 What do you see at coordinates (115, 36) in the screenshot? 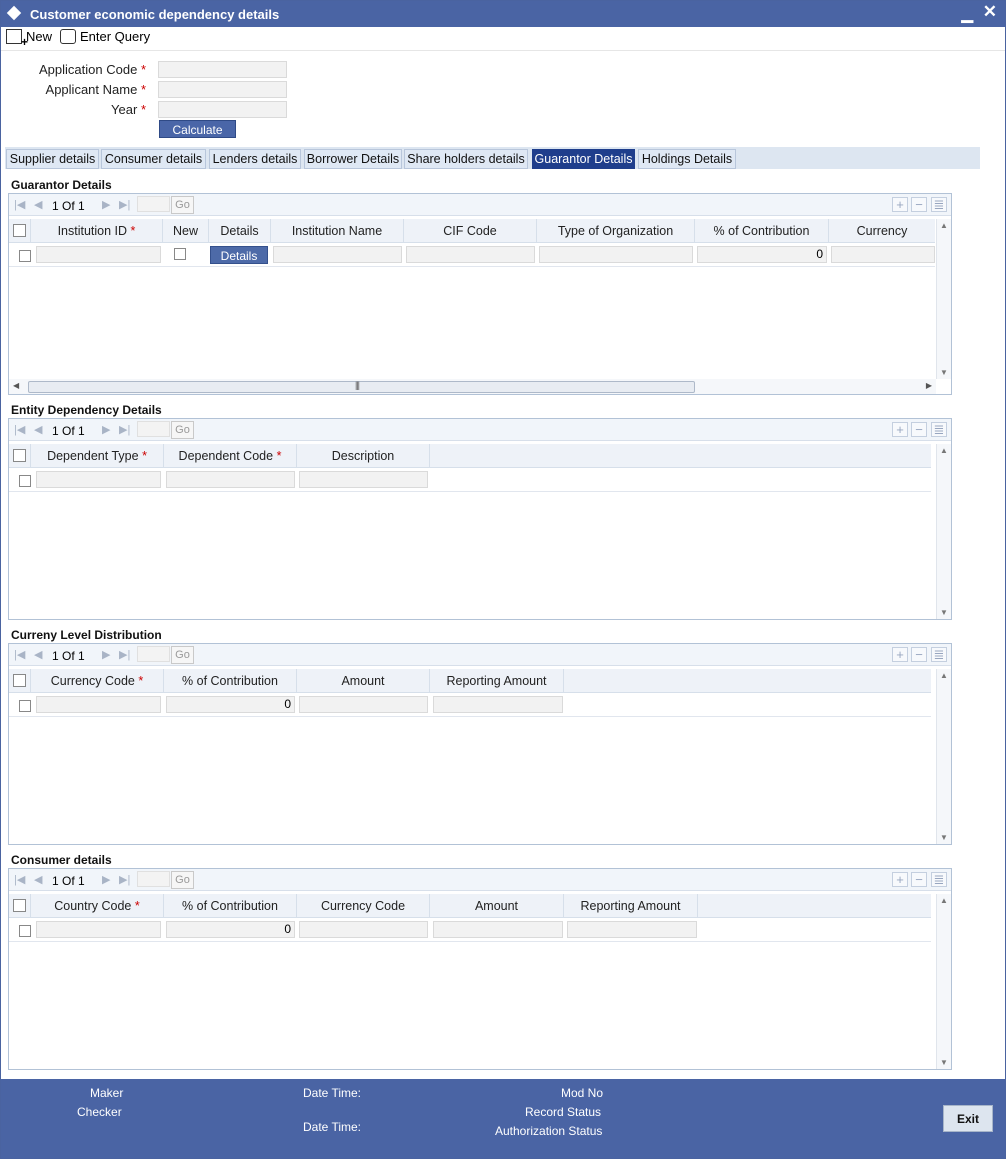
I see `enter-query-label: Enter Query` at bounding box center [115, 36].